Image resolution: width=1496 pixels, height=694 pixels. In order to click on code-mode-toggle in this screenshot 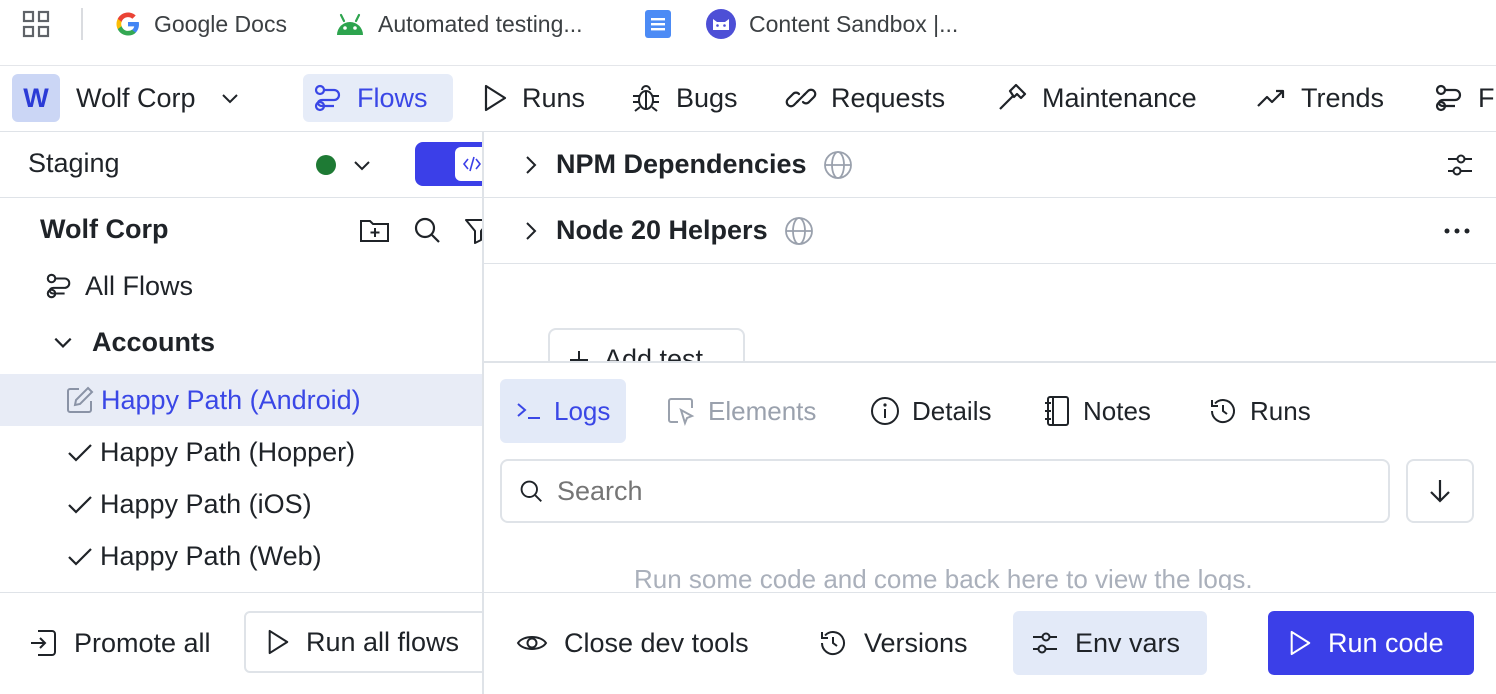, I will do `click(448, 164)`.